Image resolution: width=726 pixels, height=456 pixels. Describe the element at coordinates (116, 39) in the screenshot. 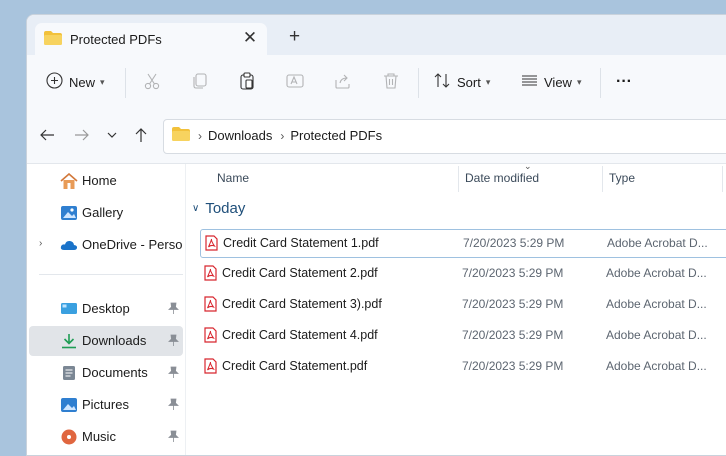

I see `tab-title: Protected PDFs` at that location.